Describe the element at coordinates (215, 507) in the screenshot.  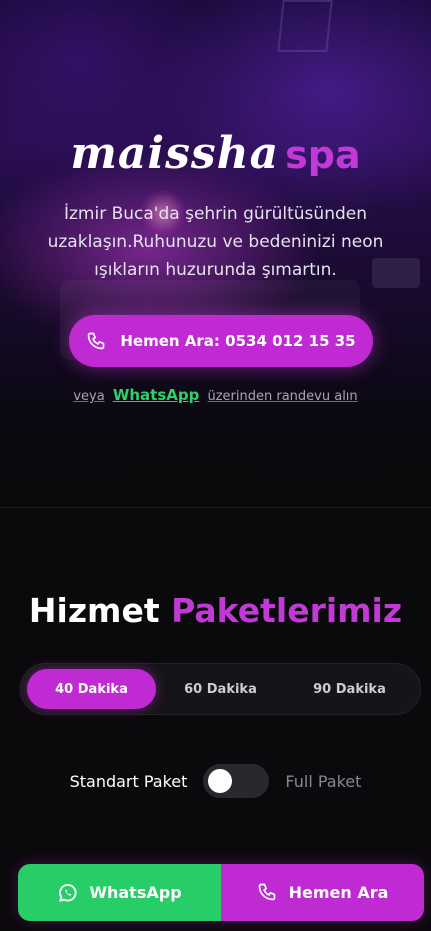
I see `section-divider` at that location.